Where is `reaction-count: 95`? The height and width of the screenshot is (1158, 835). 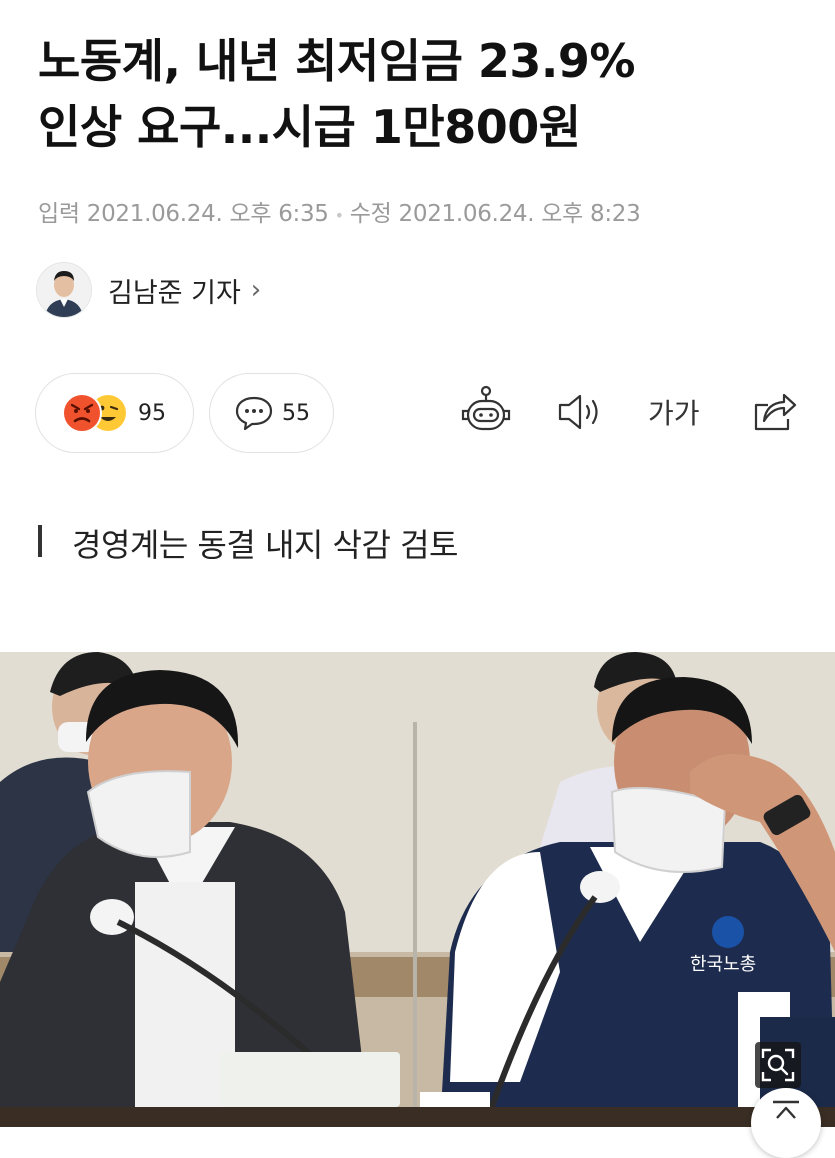
reaction-count: 95 is located at coordinates (152, 413).